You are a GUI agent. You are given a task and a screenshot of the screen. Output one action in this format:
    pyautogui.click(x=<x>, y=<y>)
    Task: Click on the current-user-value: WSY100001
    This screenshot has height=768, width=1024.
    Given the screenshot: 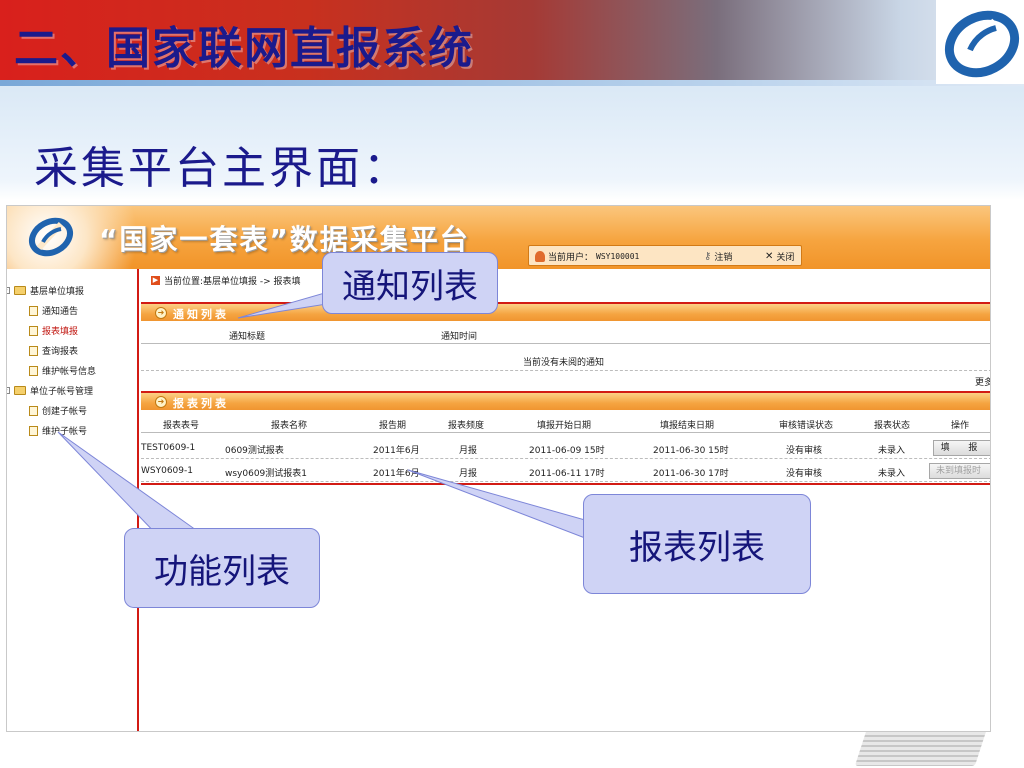 What is the action you would take?
    pyautogui.click(x=618, y=256)
    